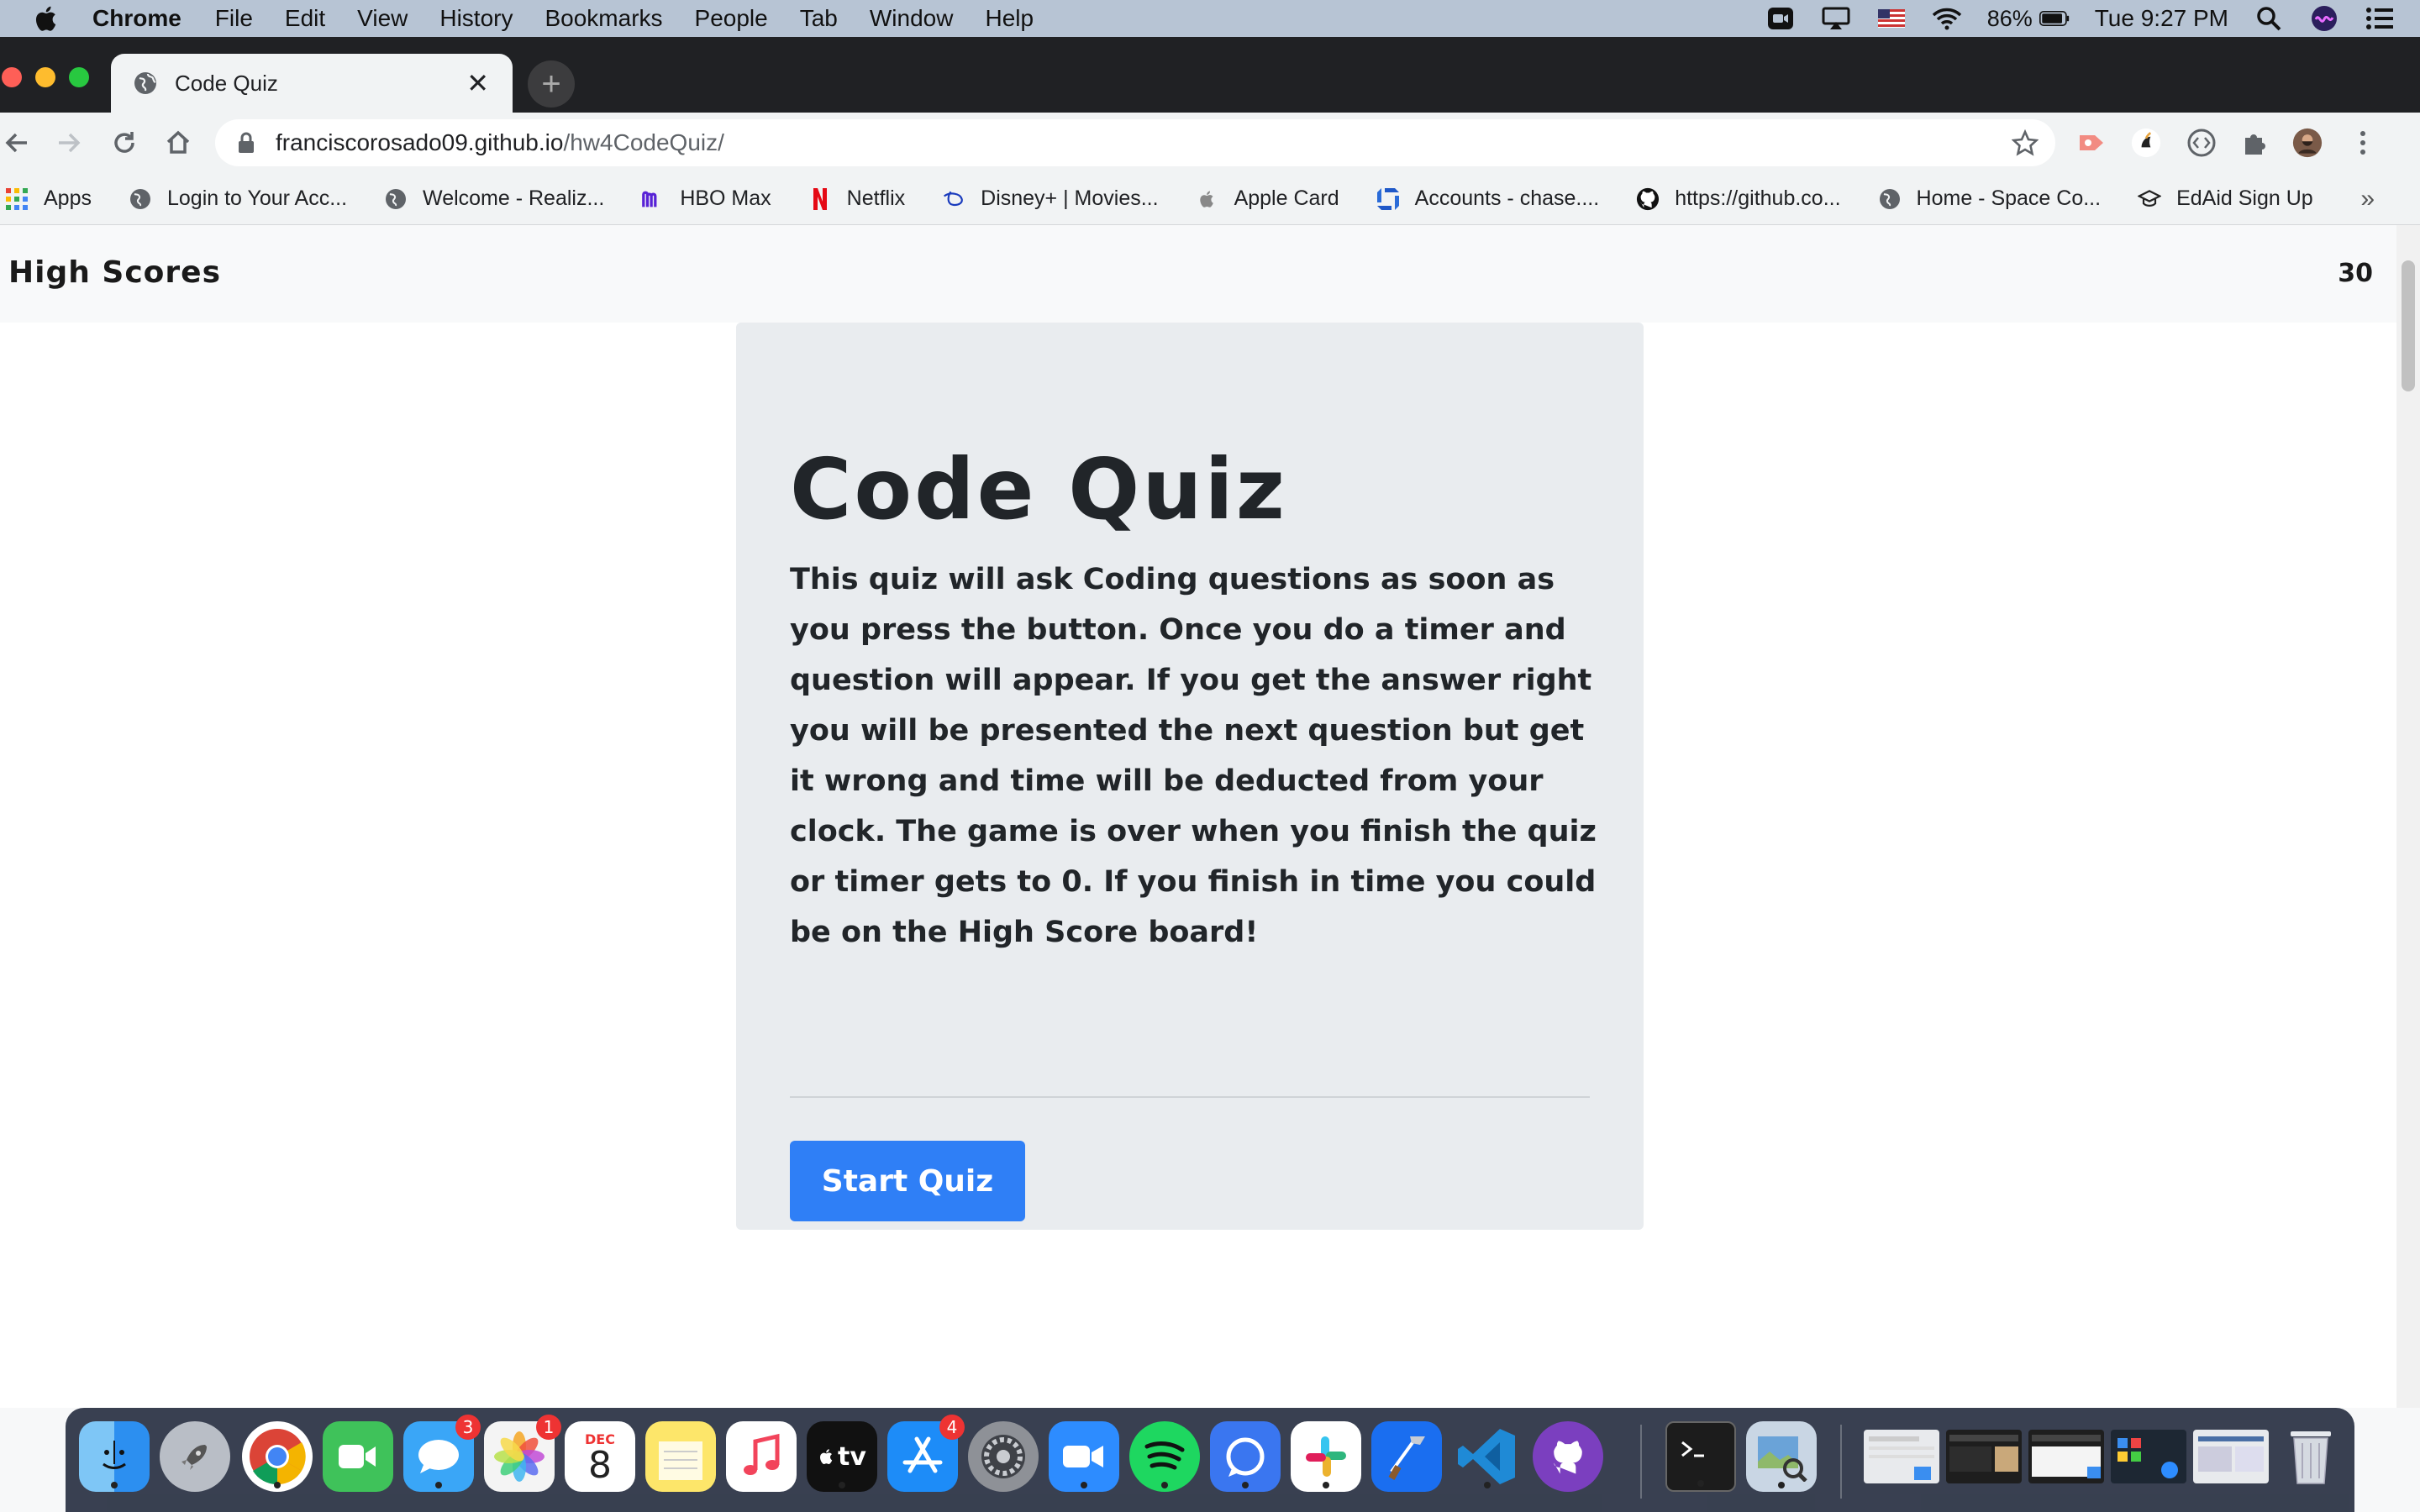 The image size is (2420, 1512). Describe the element at coordinates (124, 143) in the screenshot. I see `reload-icon` at that location.